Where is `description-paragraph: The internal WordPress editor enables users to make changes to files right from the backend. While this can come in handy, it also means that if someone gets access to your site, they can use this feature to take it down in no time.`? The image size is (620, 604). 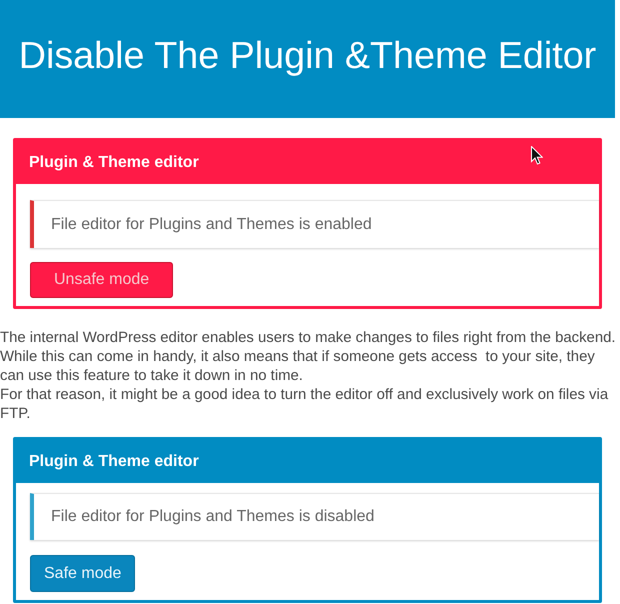 description-paragraph: The internal WordPress editor enables users to make changes to files right from the backend. While this can come in handy, it also means that if someone gets access to your site, they can use this feature to take it down in no time. is located at coordinates (308, 357).